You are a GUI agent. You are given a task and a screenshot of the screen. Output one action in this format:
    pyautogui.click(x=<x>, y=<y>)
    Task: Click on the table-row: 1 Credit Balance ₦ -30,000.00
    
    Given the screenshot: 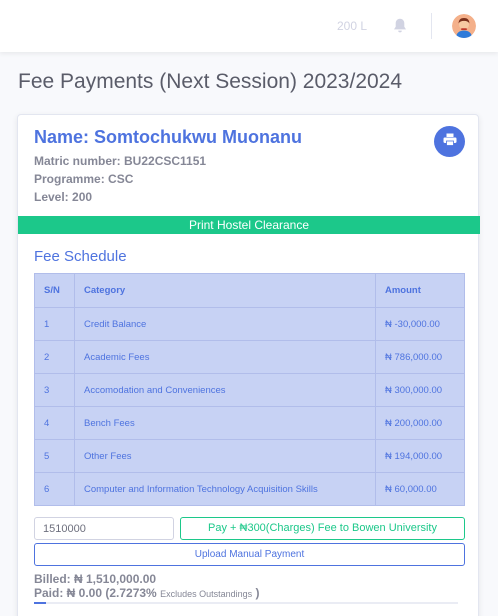 What is the action you would take?
    pyautogui.click(x=249, y=324)
    